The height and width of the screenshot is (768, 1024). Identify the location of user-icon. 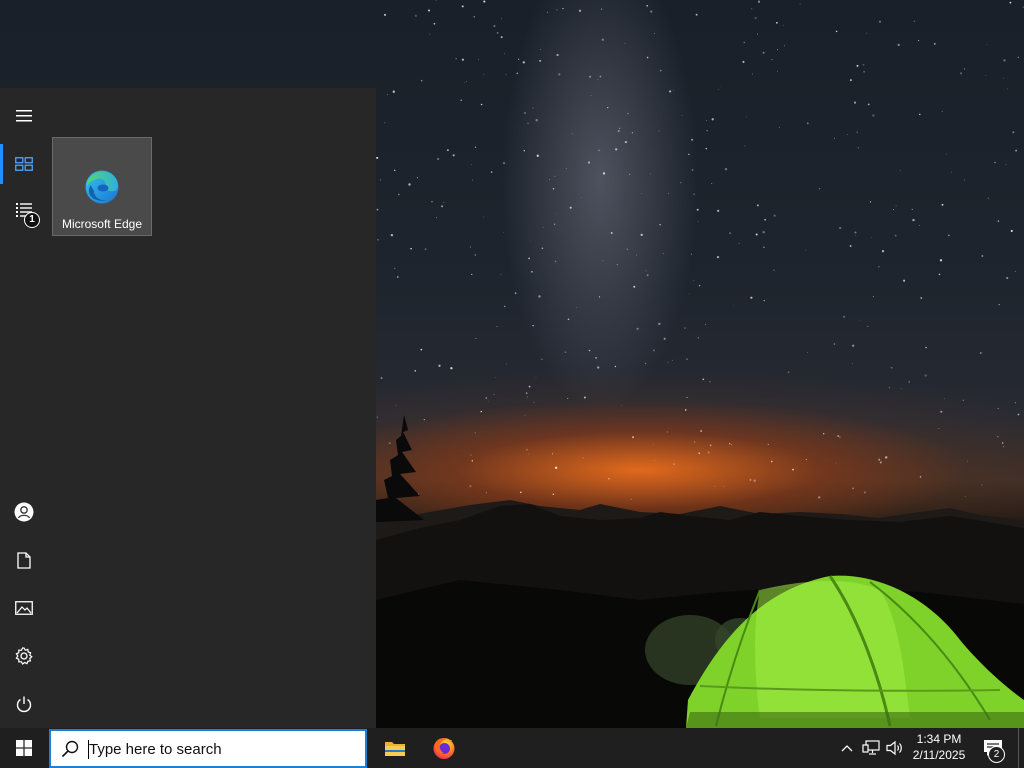
(24, 512).